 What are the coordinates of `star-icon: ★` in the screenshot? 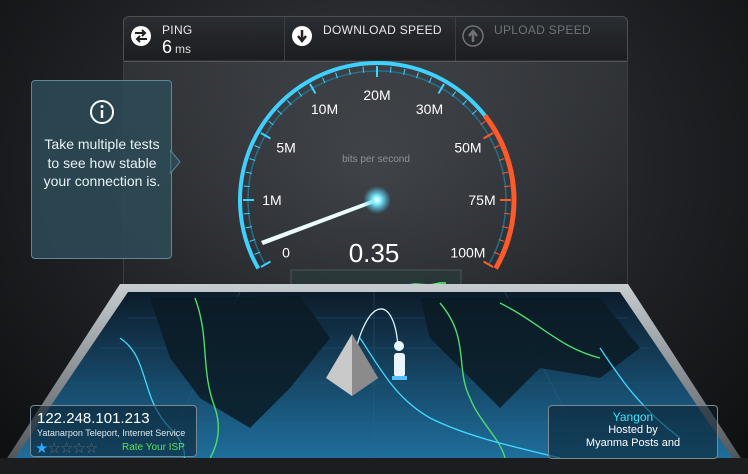 It's located at (41, 448).